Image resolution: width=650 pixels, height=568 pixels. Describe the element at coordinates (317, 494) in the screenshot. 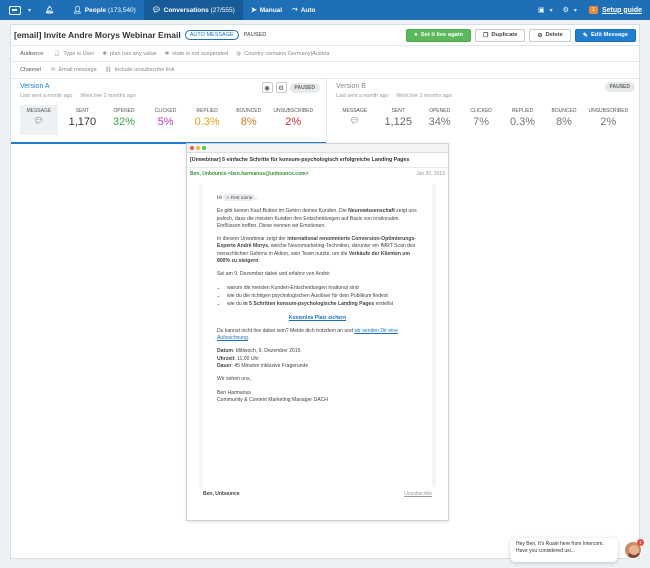

I see `email-footer: Ben, Unbounce Unsubscribe` at that location.